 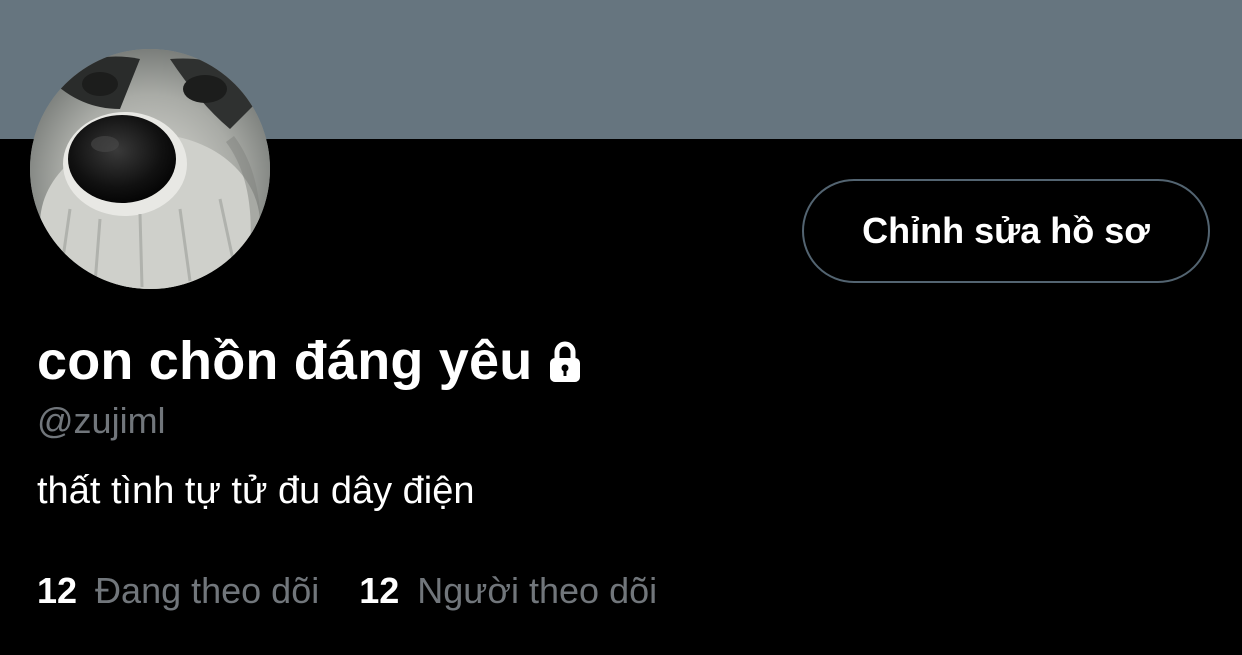 What do you see at coordinates (285, 361) in the screenshot?
I see `display-name: con chồn đáng yêu` at bounding box center [285, 361].